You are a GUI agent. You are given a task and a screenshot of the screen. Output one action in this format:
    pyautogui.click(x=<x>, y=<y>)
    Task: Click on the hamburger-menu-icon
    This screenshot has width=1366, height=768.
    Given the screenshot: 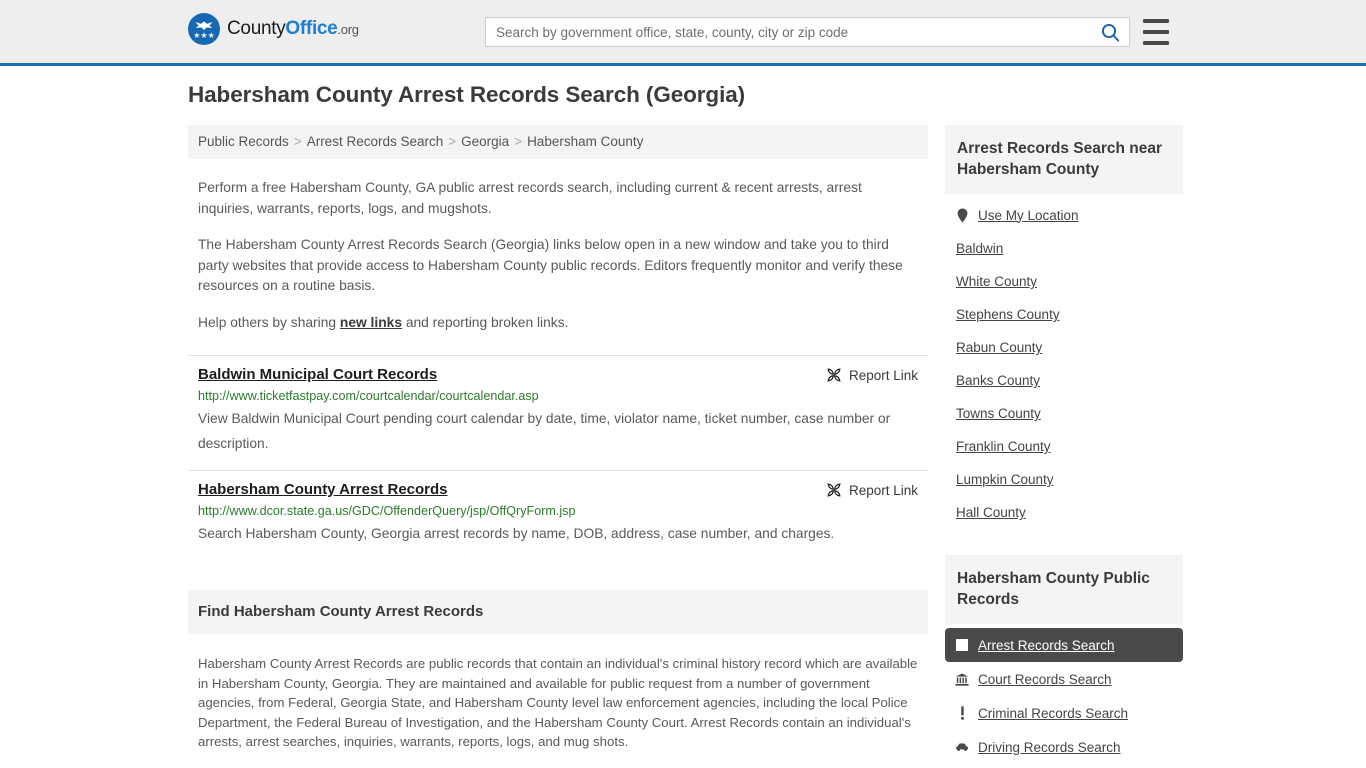 What is the action you would take?
    pyautogui.click(x=1156, y=32)
    